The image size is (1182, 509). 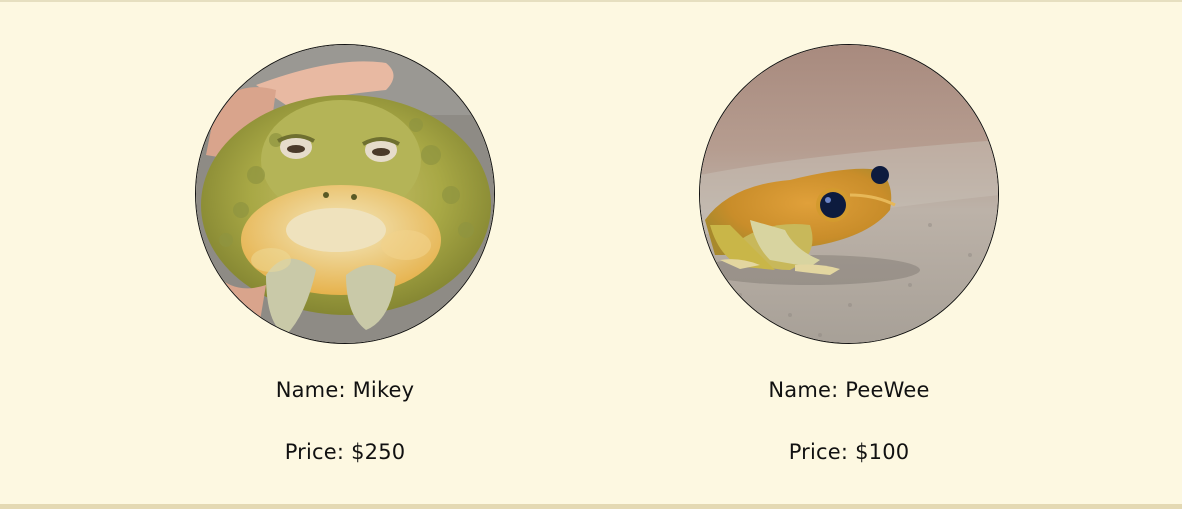 What do you see at coordinates (849, 390) in the screenshot?
I see `product-name: Name: PeeWee` at bounding box center [849, 390].